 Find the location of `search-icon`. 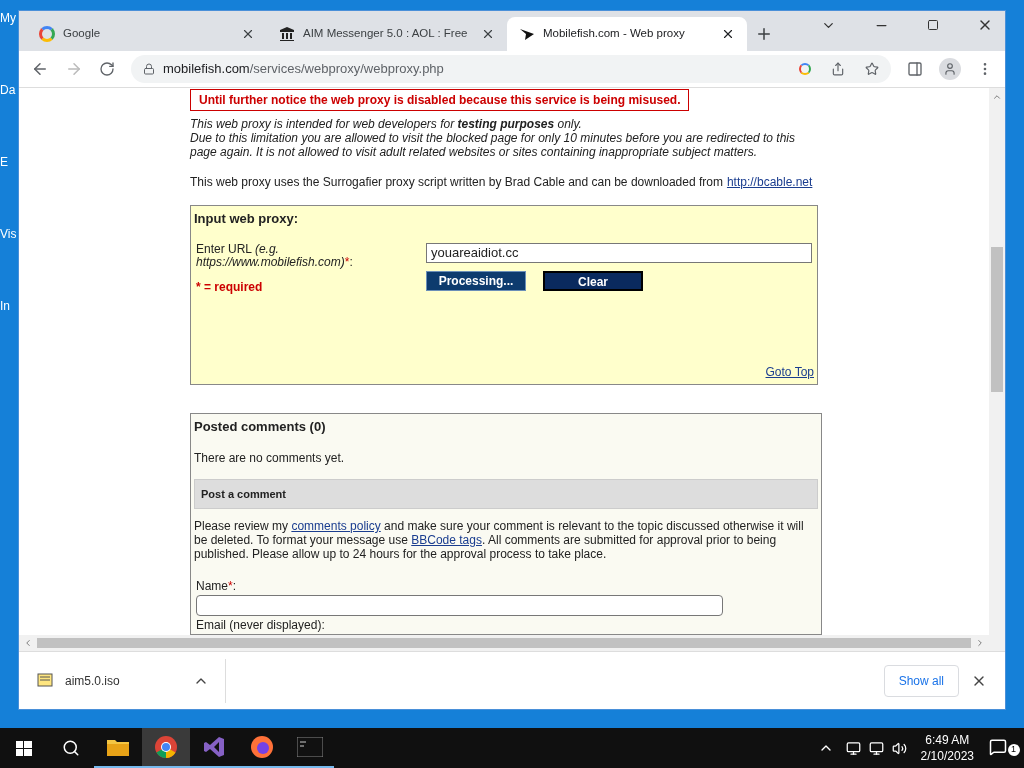

search-icon is located at coordinates (71, 748).